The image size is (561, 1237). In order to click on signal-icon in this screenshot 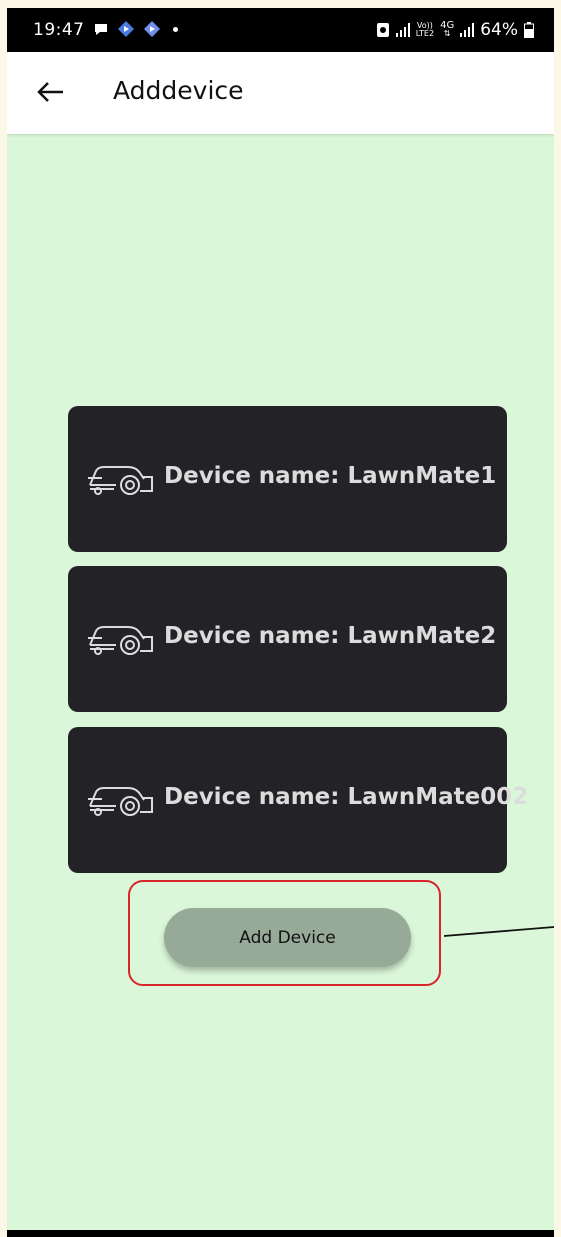, I will do `click(402, 30)`.